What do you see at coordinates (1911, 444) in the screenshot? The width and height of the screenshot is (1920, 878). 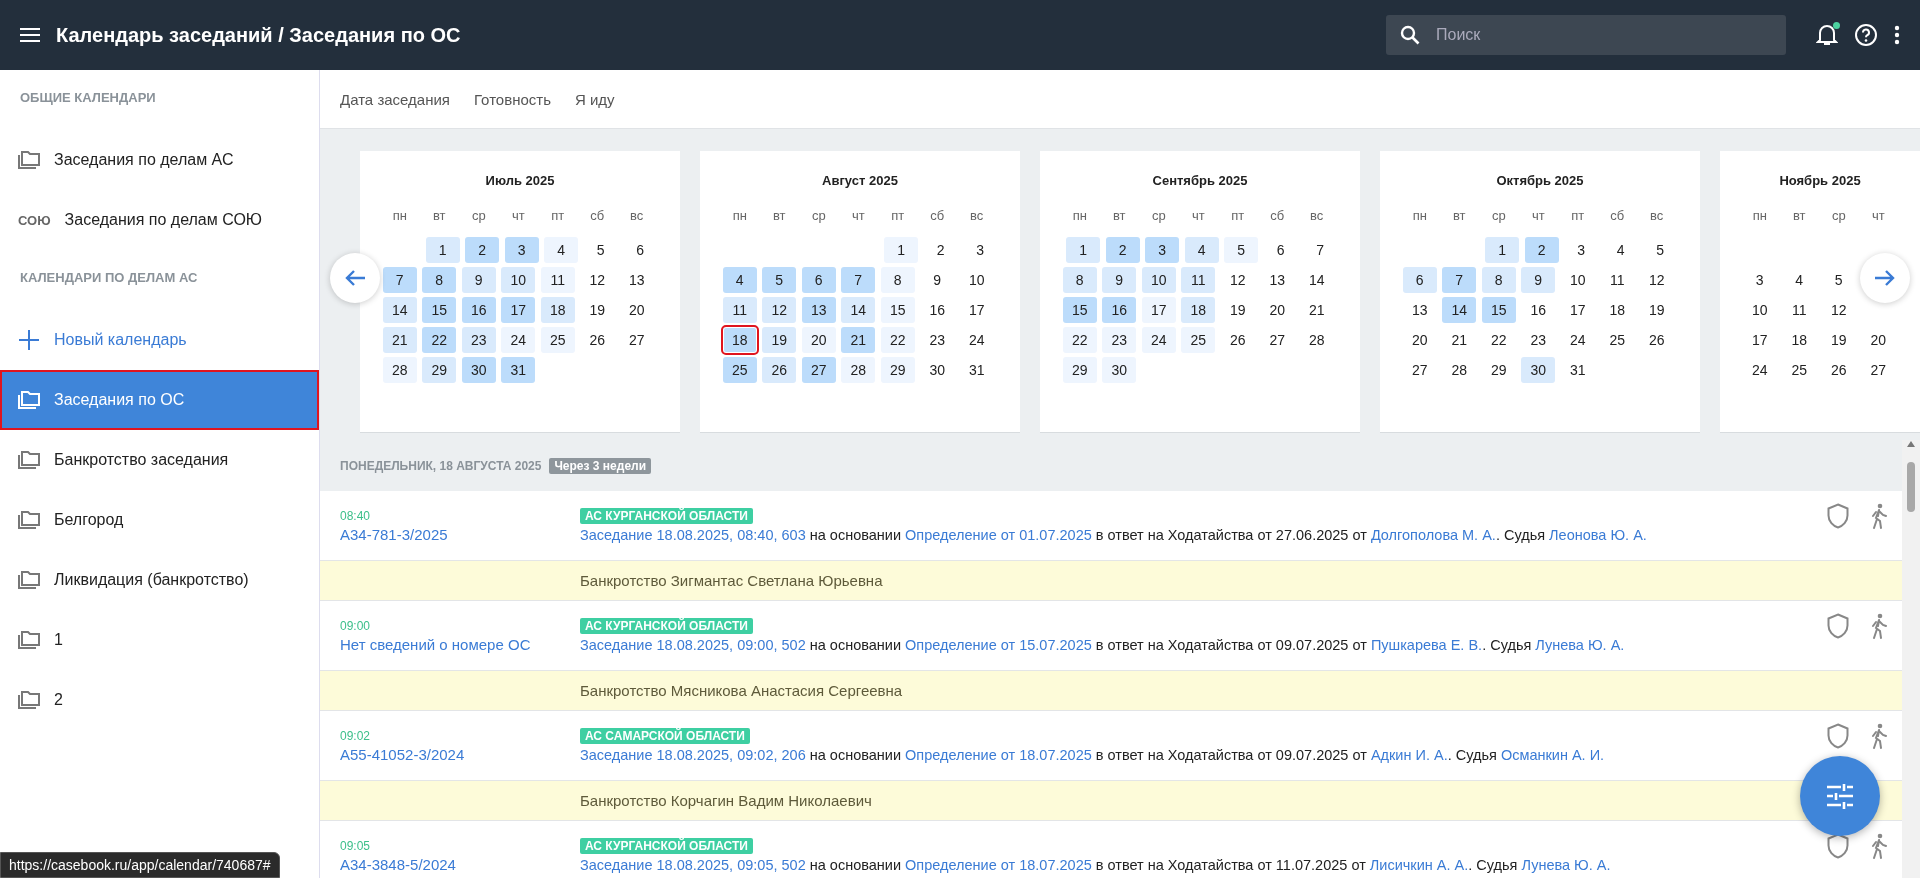 I see `scroll-up-icon` at bounding box center [1911, 444].